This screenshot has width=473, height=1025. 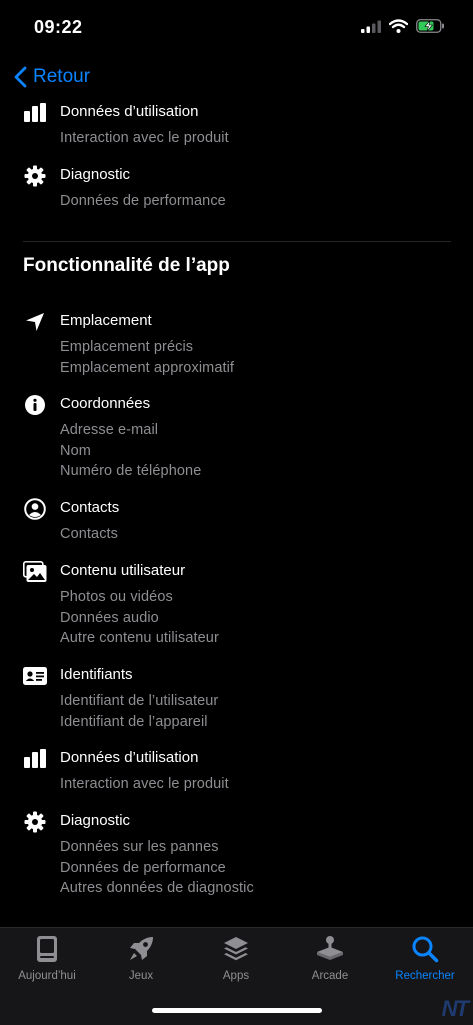 I want to click on category-item: Données audio, so click(x=109, y=617).